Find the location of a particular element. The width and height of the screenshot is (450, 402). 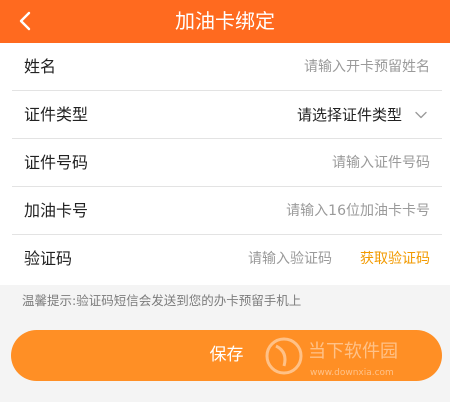

id-type-select: 请选择证件类型 is located at coordinates (349, 115).